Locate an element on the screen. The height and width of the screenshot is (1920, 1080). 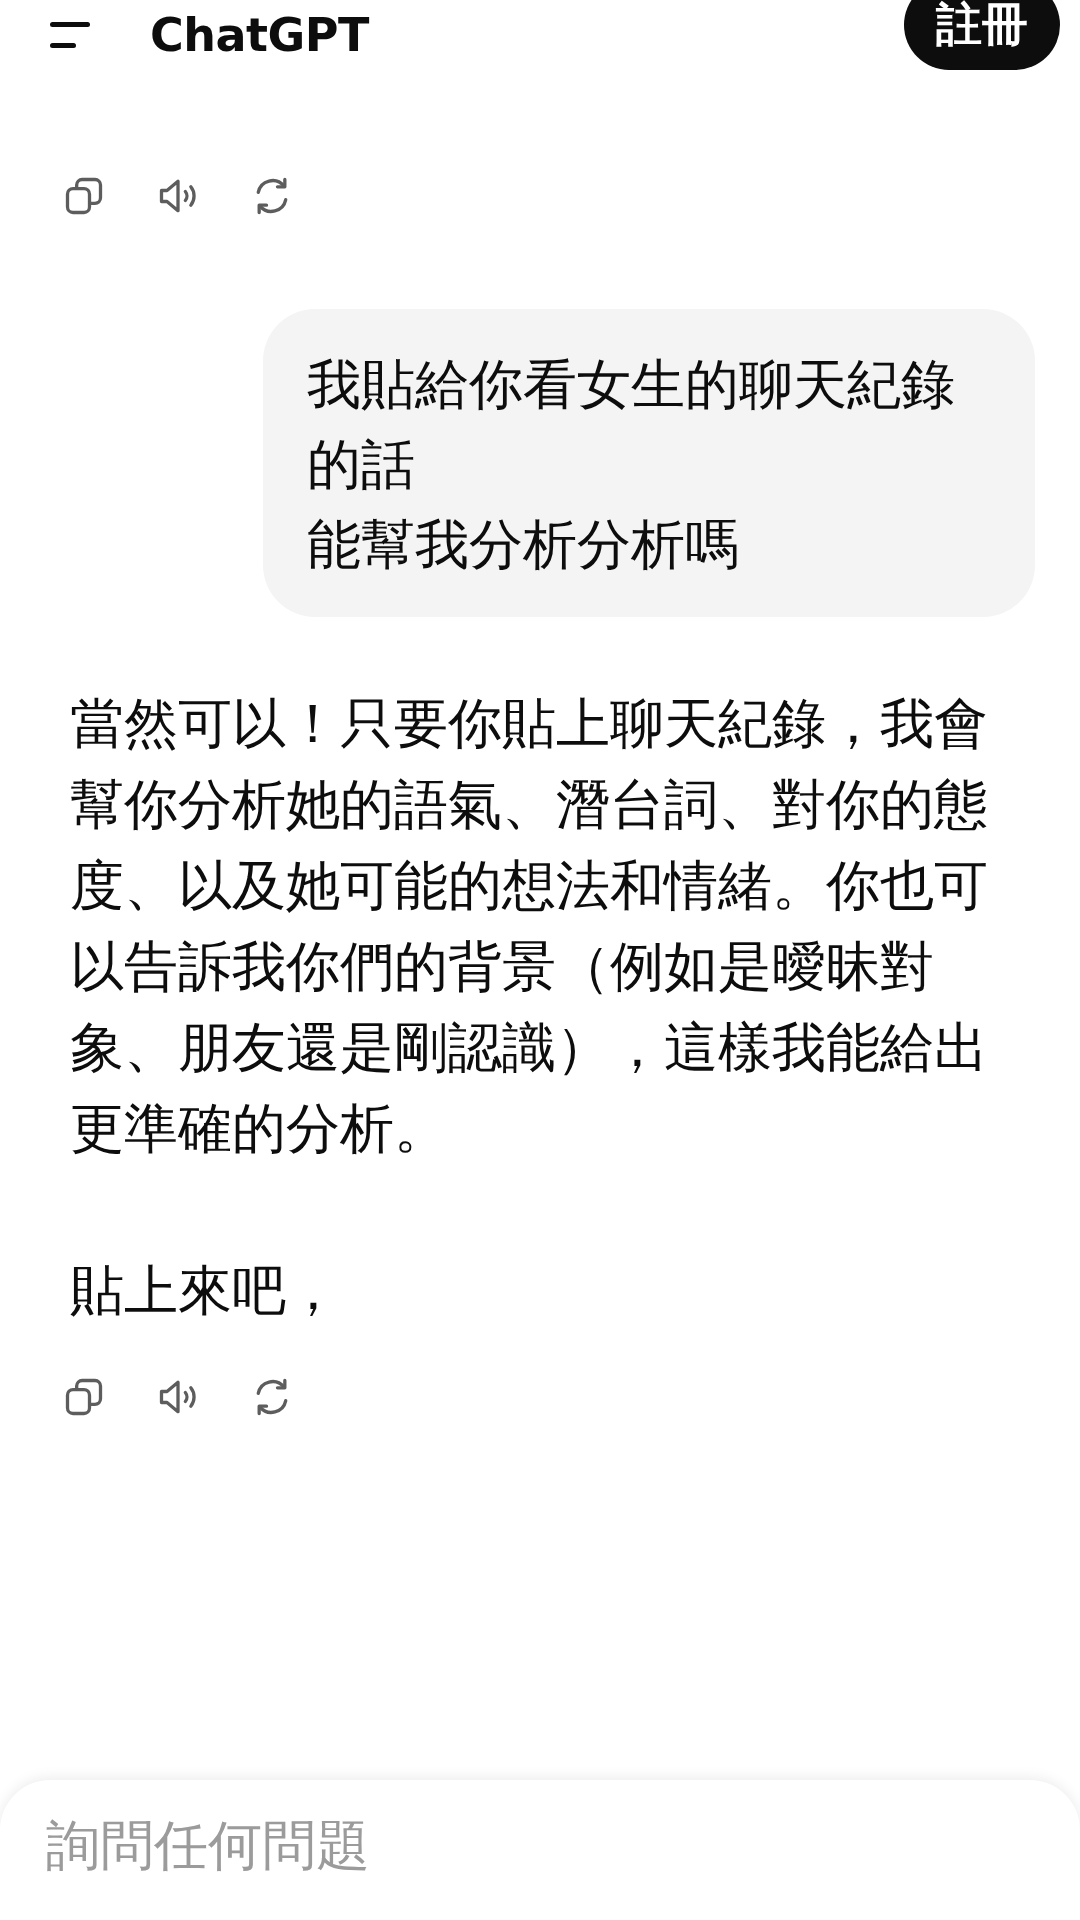
message-input: 詢問任何問題 is located at coordinates (540, 1845).